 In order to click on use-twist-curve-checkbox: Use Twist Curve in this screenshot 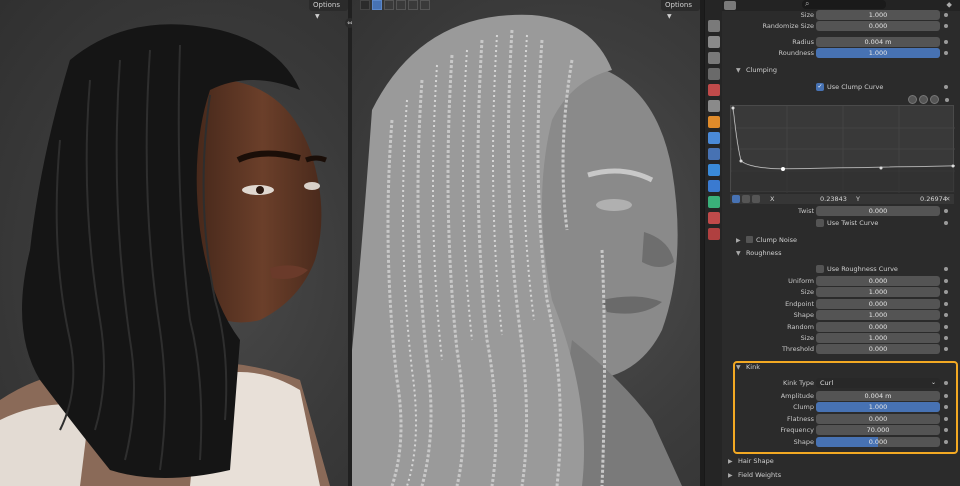, I will do `click(878, 223)`.